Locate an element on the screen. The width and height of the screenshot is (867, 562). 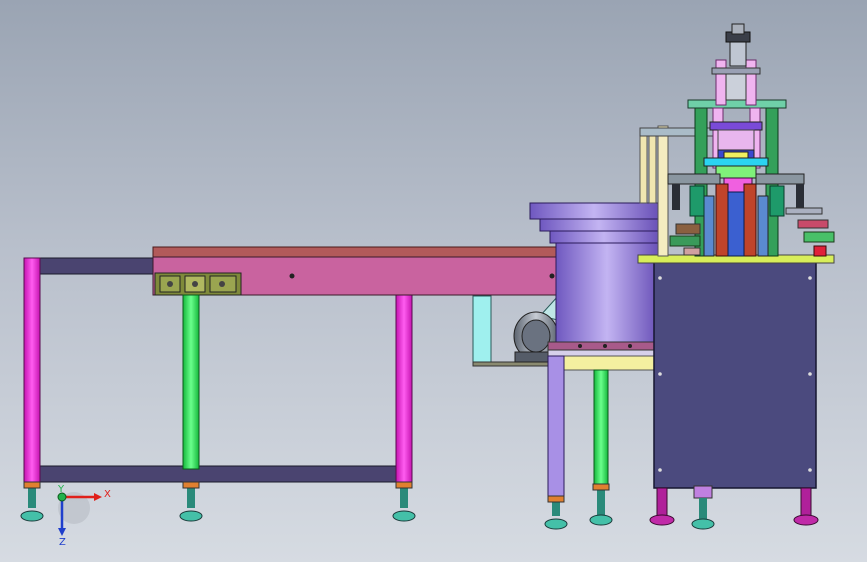
conveyor-support-post is located at coordinates (191, 382).